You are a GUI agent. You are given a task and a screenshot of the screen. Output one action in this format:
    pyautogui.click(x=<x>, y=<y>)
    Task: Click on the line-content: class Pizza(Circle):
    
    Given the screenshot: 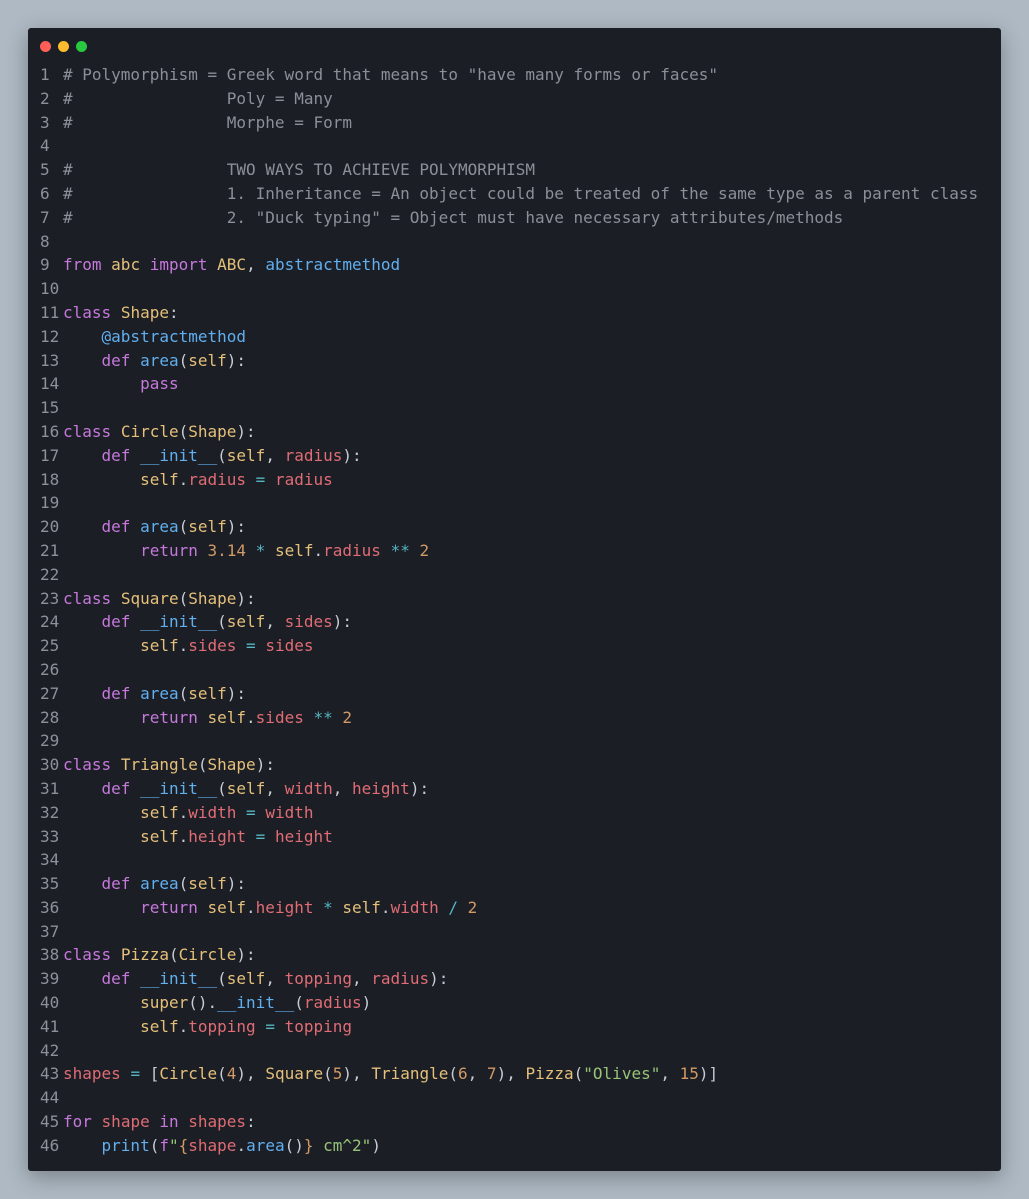 What is the action you would take?
    pyautogui.click(x=159, y=955)
    